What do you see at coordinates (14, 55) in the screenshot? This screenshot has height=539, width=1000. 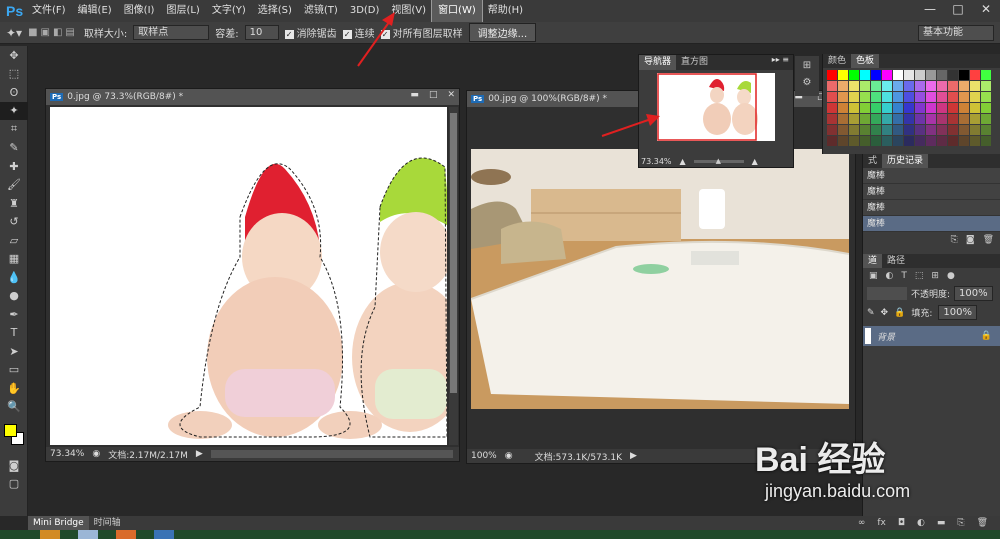 I see `move-tool-icon: ✥` at bounding box center [14, 55].